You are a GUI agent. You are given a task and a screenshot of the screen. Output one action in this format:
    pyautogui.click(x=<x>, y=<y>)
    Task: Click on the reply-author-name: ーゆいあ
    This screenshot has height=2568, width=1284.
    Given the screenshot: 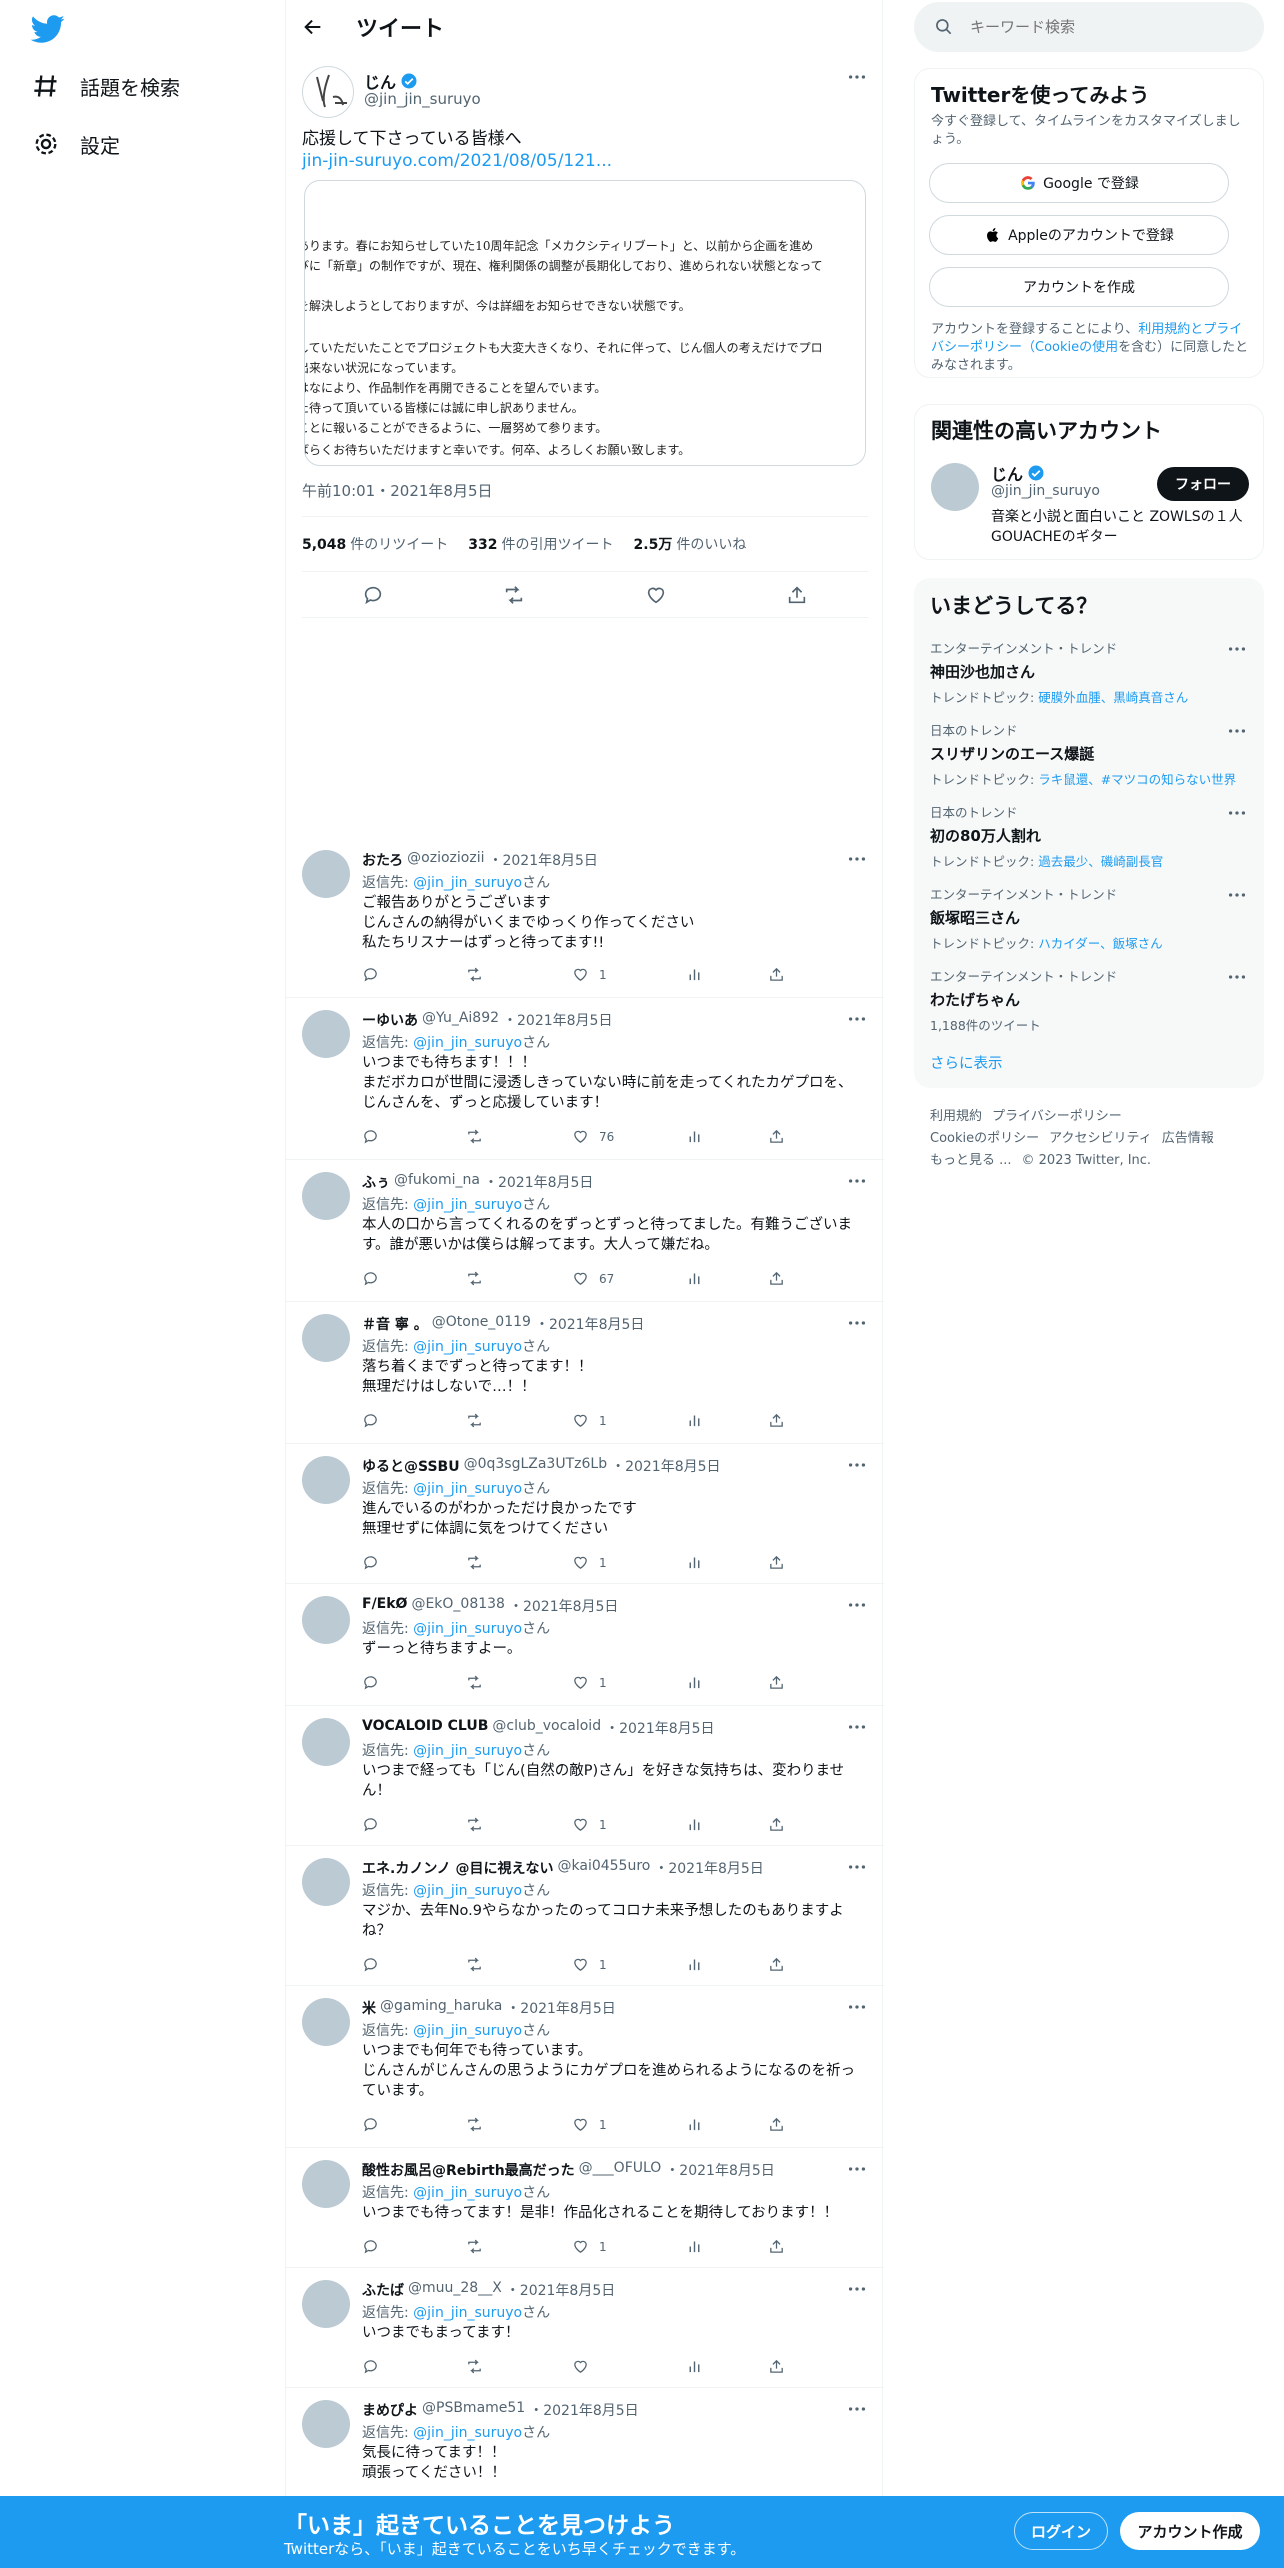 What is the action you would take?
    pyautogui.click(x=390, y=1020)
    